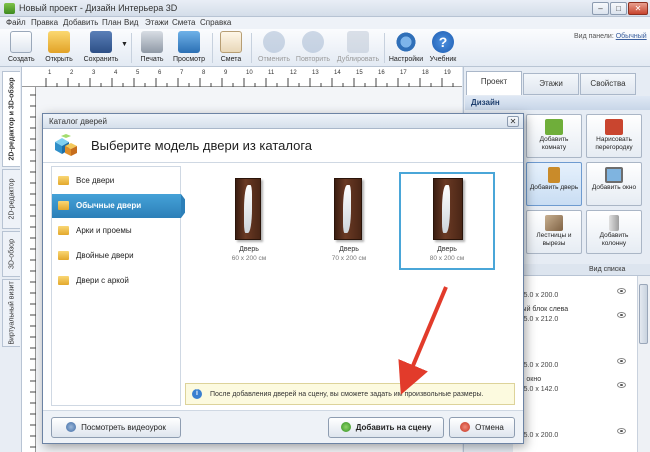  What do you see at coordinates (21, 42) in the screenshot?
I see `new-file-icon` at bounding box center [21, 42].